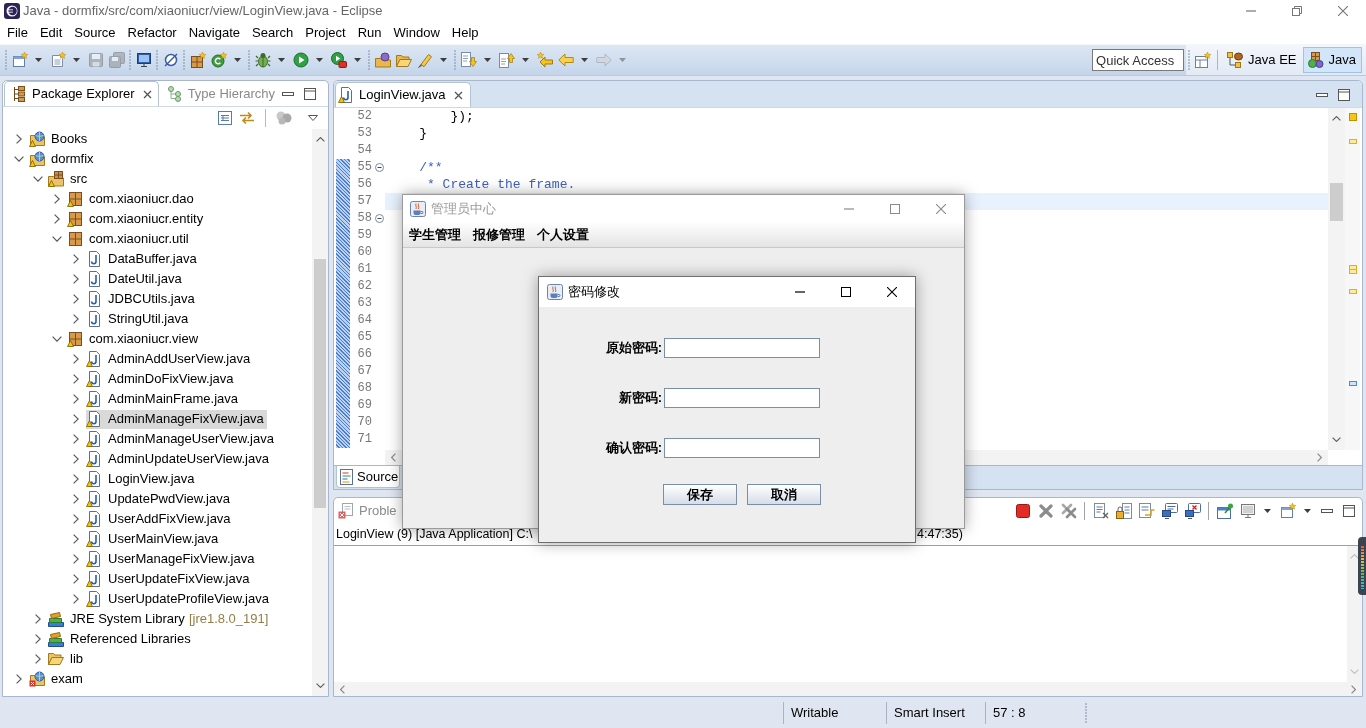 The width and height of the screenshot is (1366, 728). What do you see at coordinates (134, 339) in the screenshot?
I see `tree-item: com.xiaoniucr.view` at bounding box center [134, 339].